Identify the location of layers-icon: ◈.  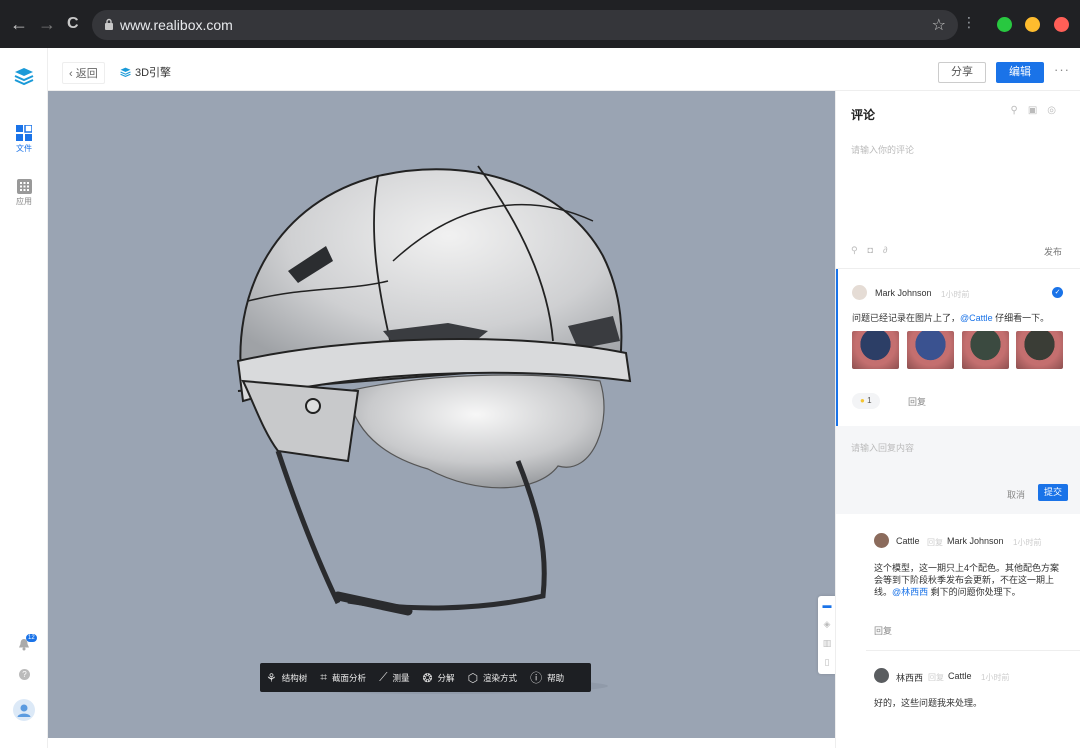
(827, 624).